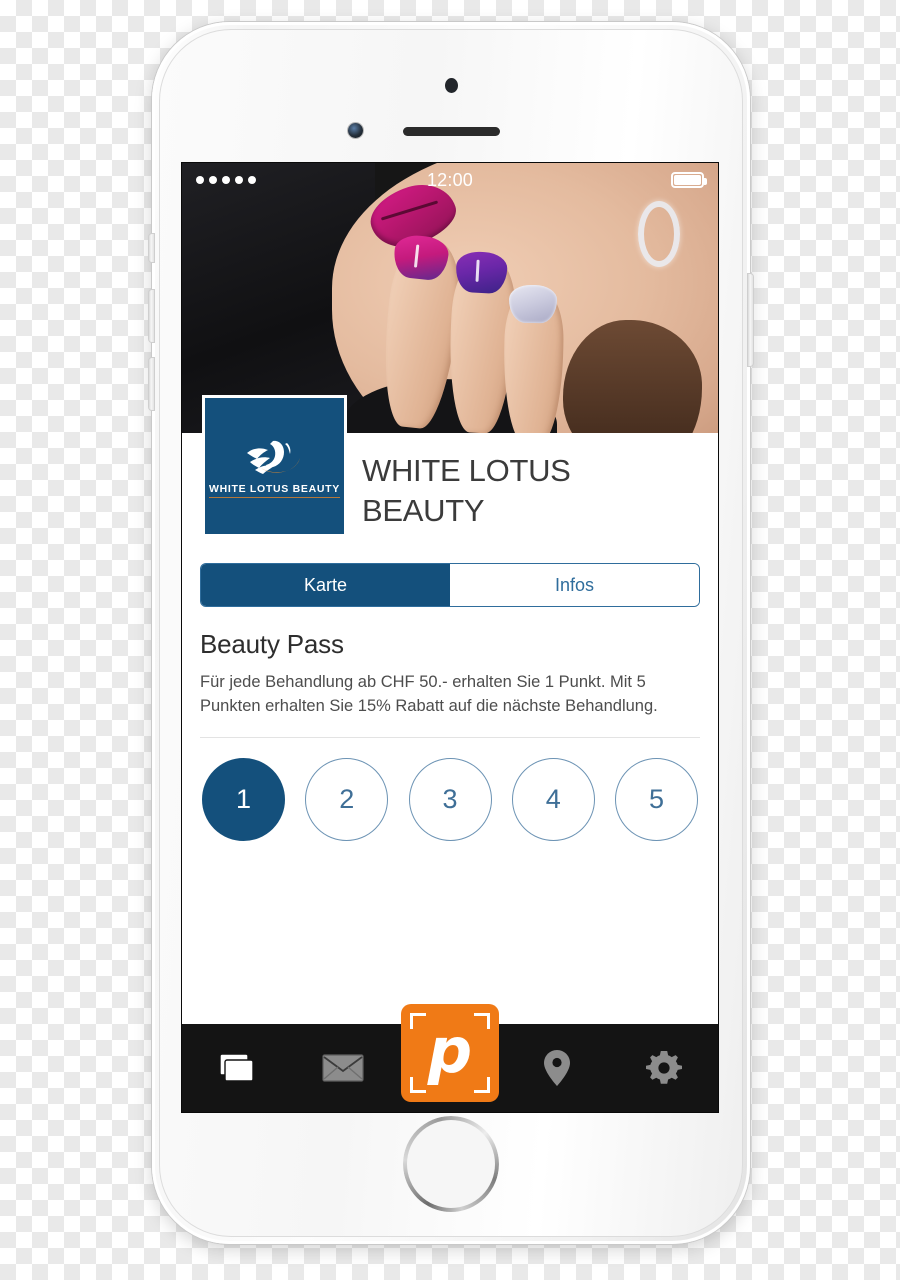 This screenshot has width=900, height=1280. Describe the element at coordinates (750, 320) in the screenshot. I see `power-button` at that location.